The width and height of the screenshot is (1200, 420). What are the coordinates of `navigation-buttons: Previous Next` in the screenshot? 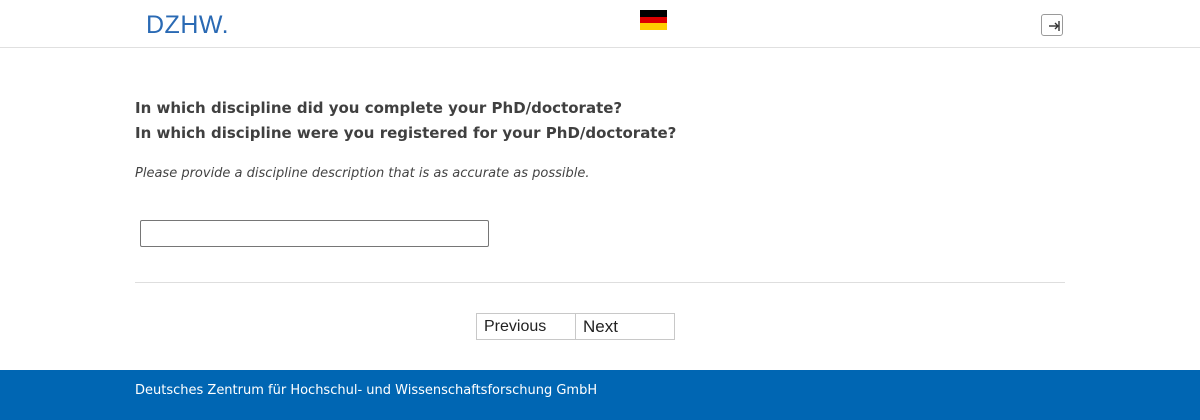 It's located at (575, 326).